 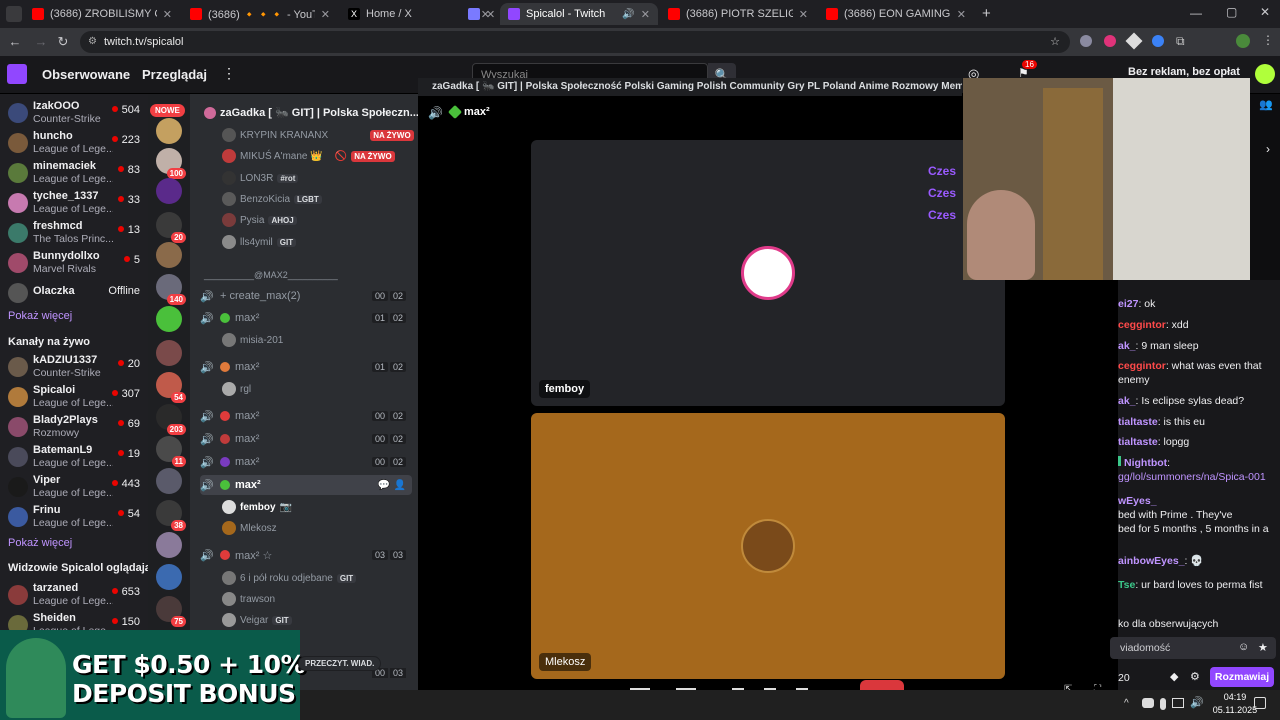 What do you see at coordinates (1266, 104) in the screenshot?
I see `users-icon: 👥` at bounding box center [1266, 104].